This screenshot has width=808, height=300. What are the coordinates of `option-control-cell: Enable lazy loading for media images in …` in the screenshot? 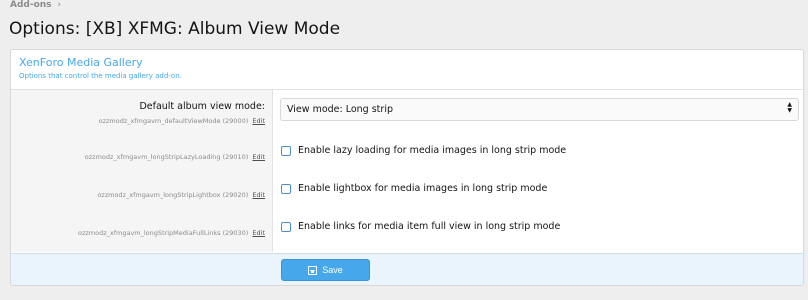 It's located at (538, 158).